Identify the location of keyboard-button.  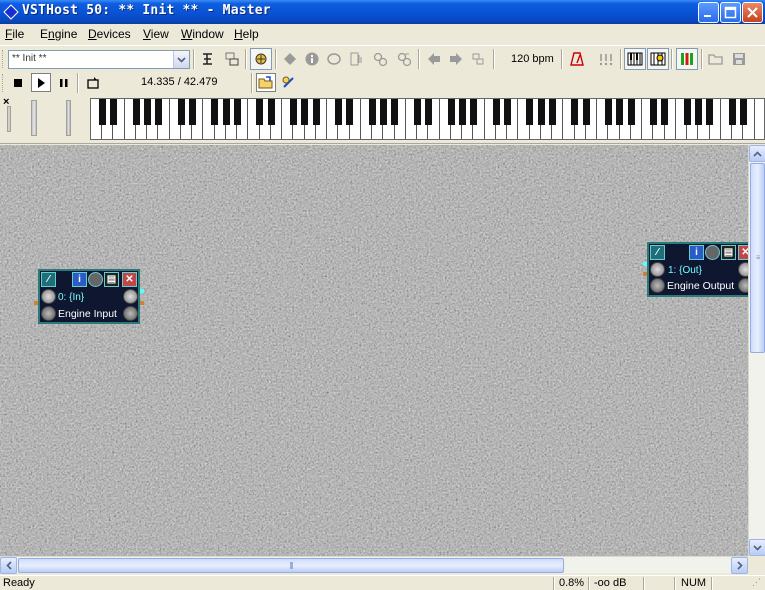
(635, 59).